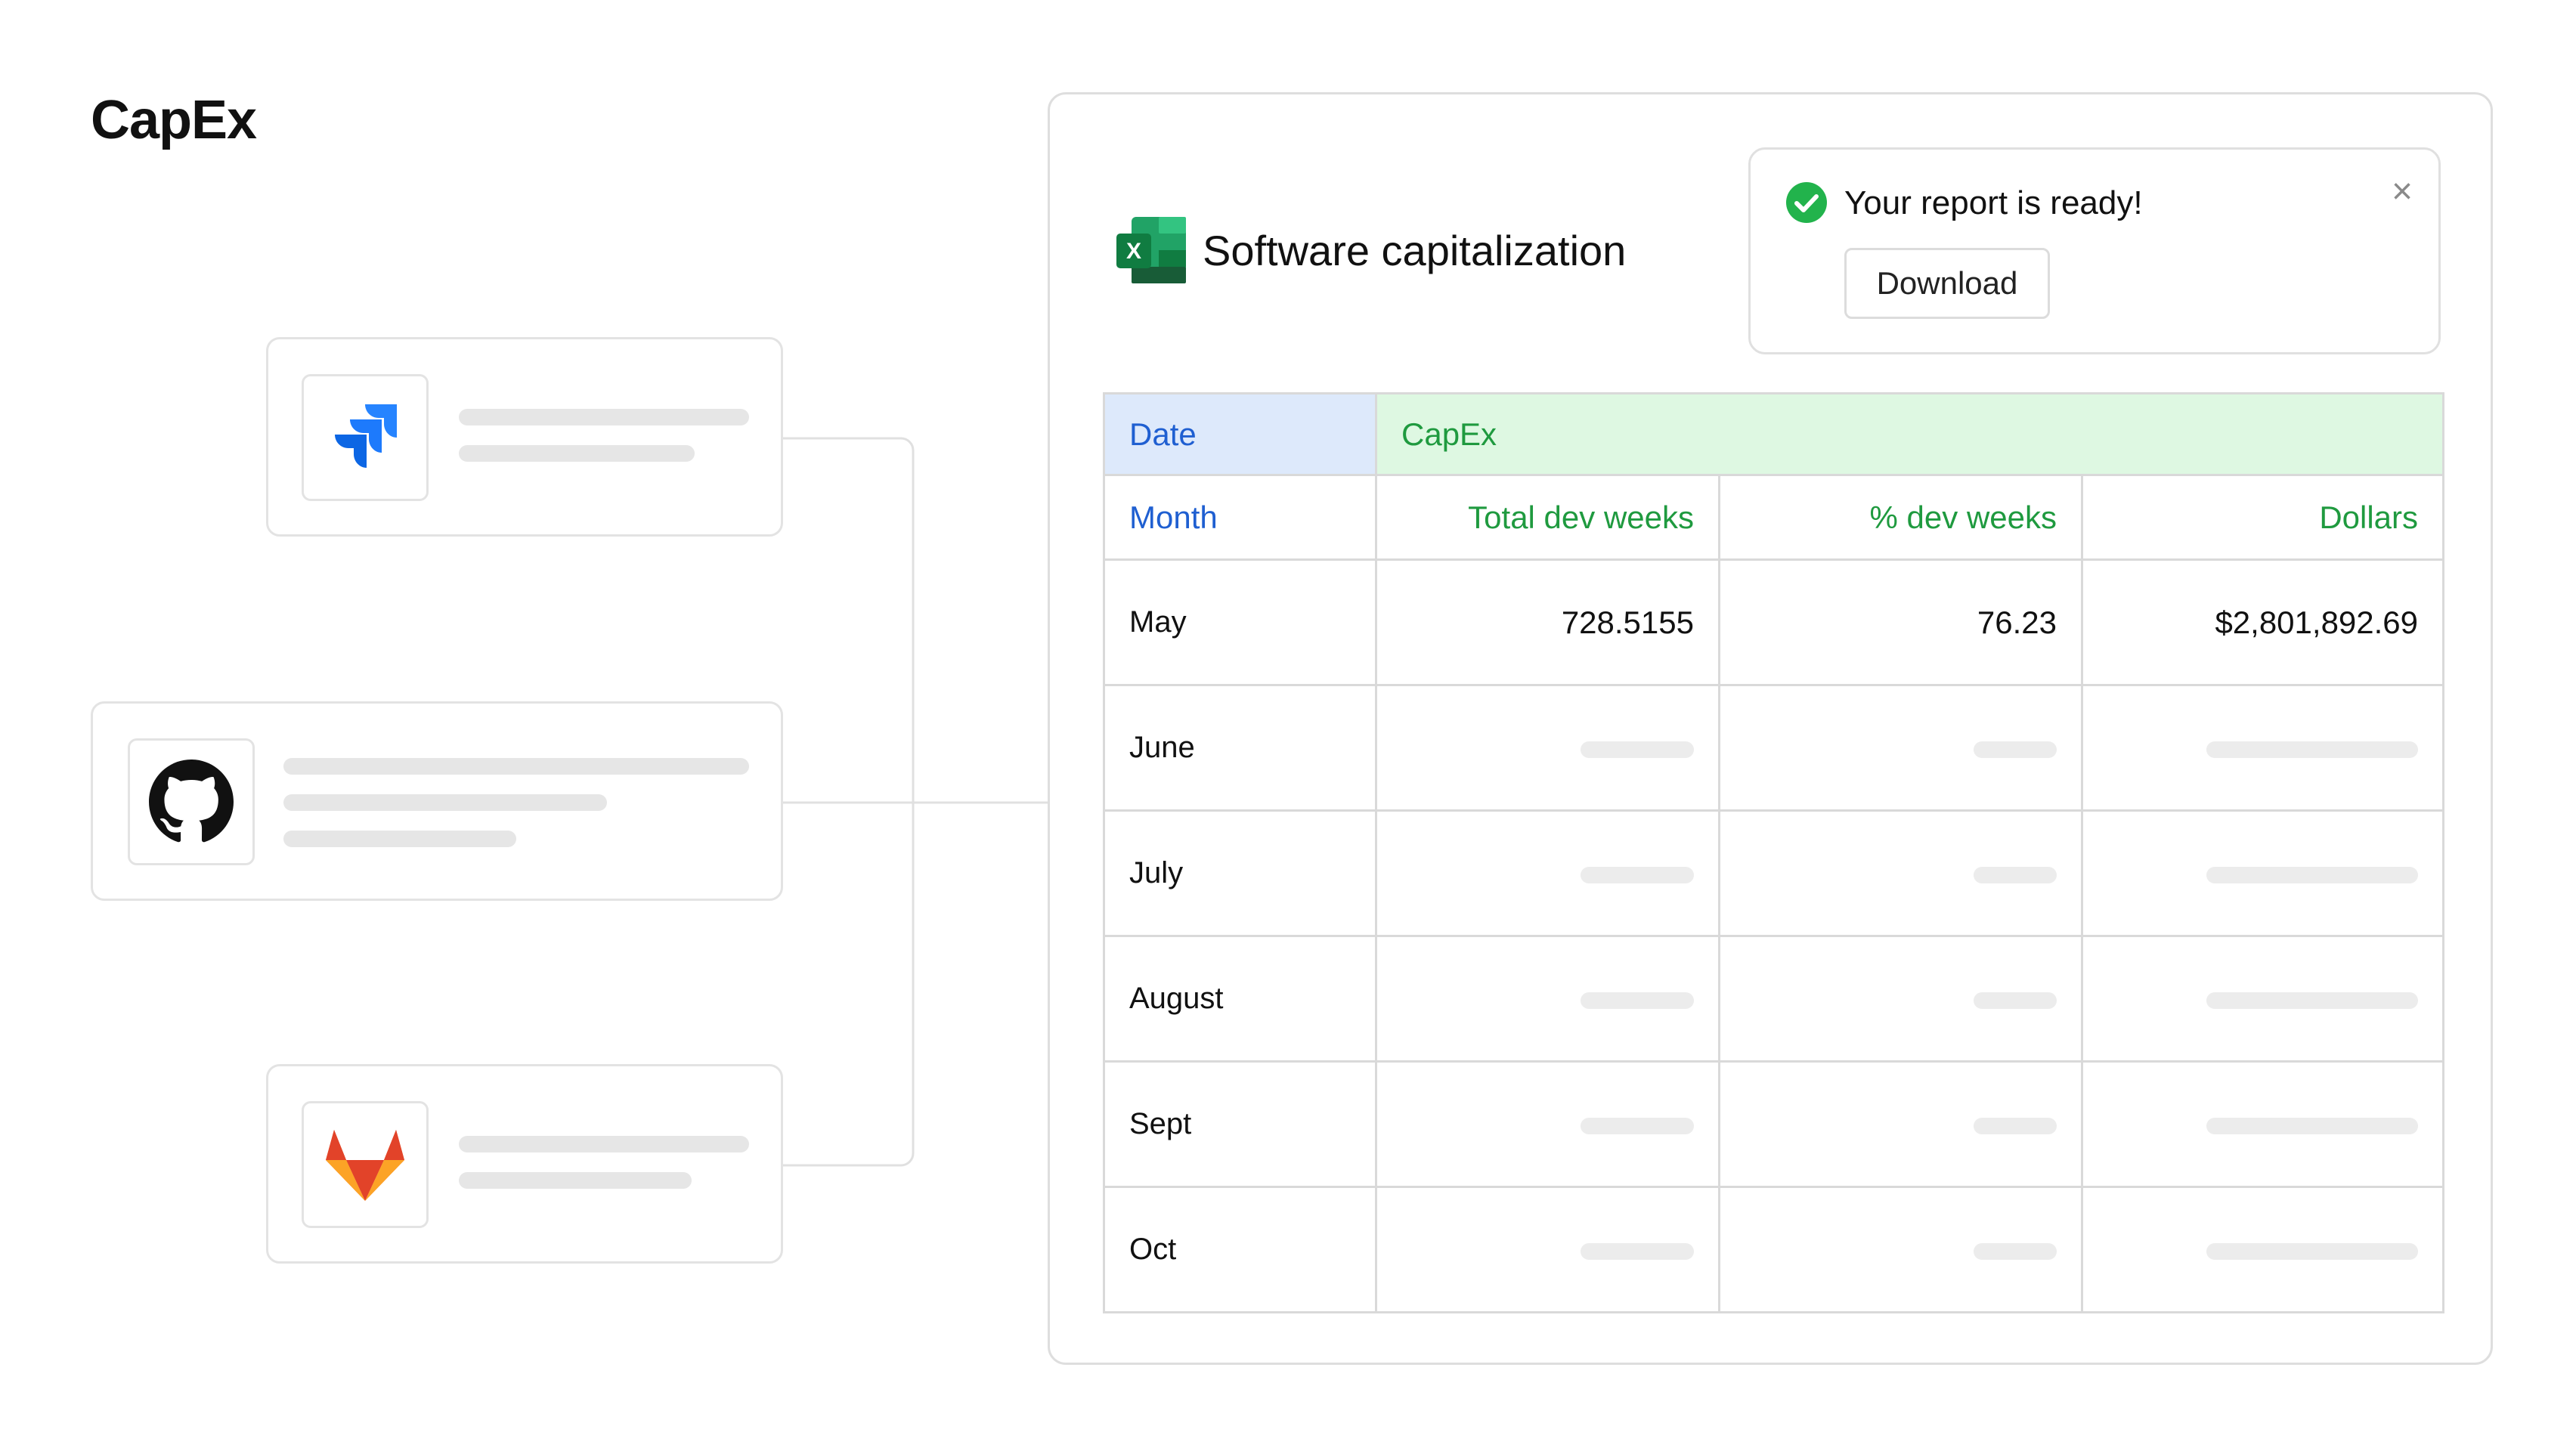 Image resolution: width=2576 pixels, height=1451 pixels. Describe the element at coordinates (1240, 999) in the screenshot. I see `month-cell: August` at that location.